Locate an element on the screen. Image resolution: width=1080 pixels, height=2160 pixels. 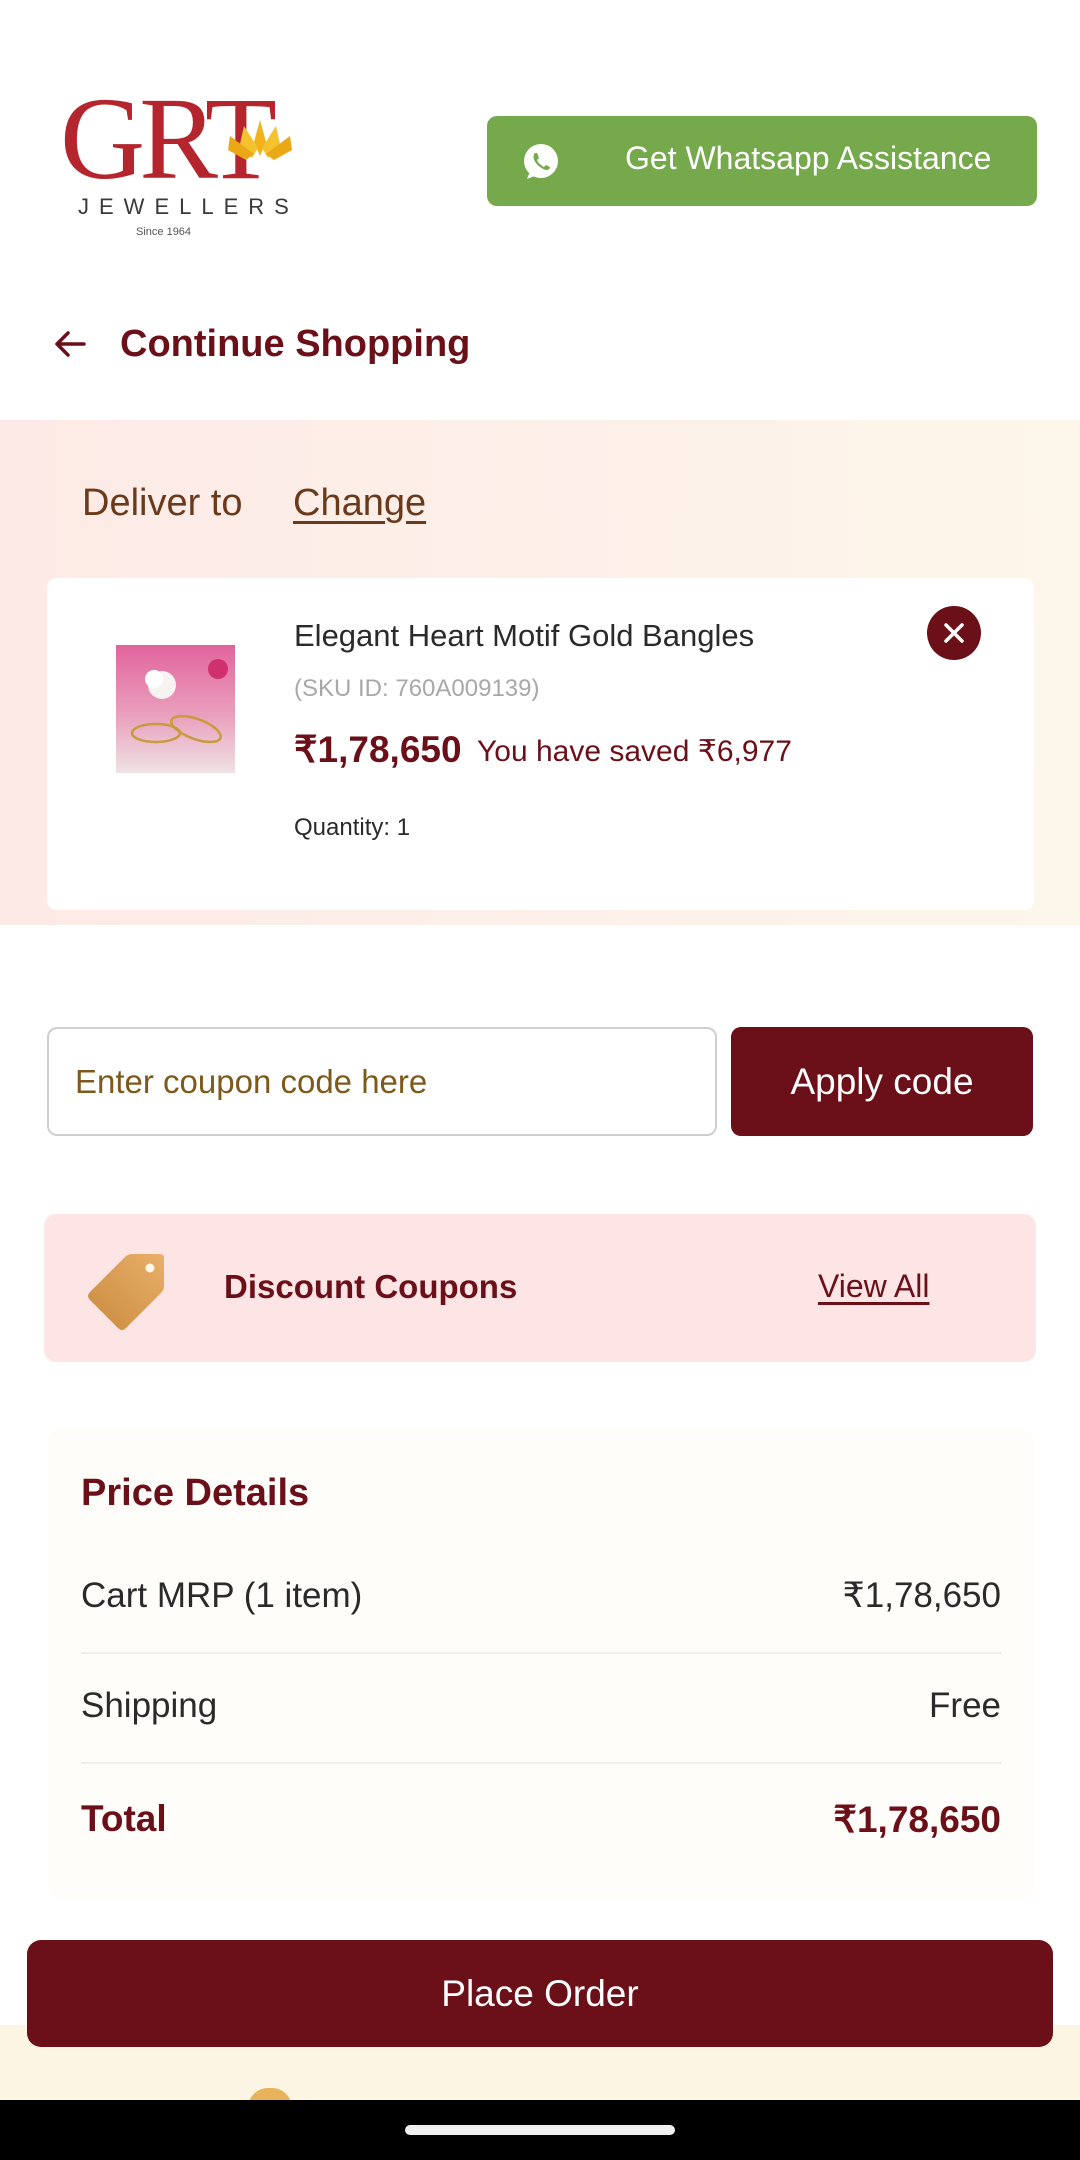
close-icon is located at coordinates (954, 633).